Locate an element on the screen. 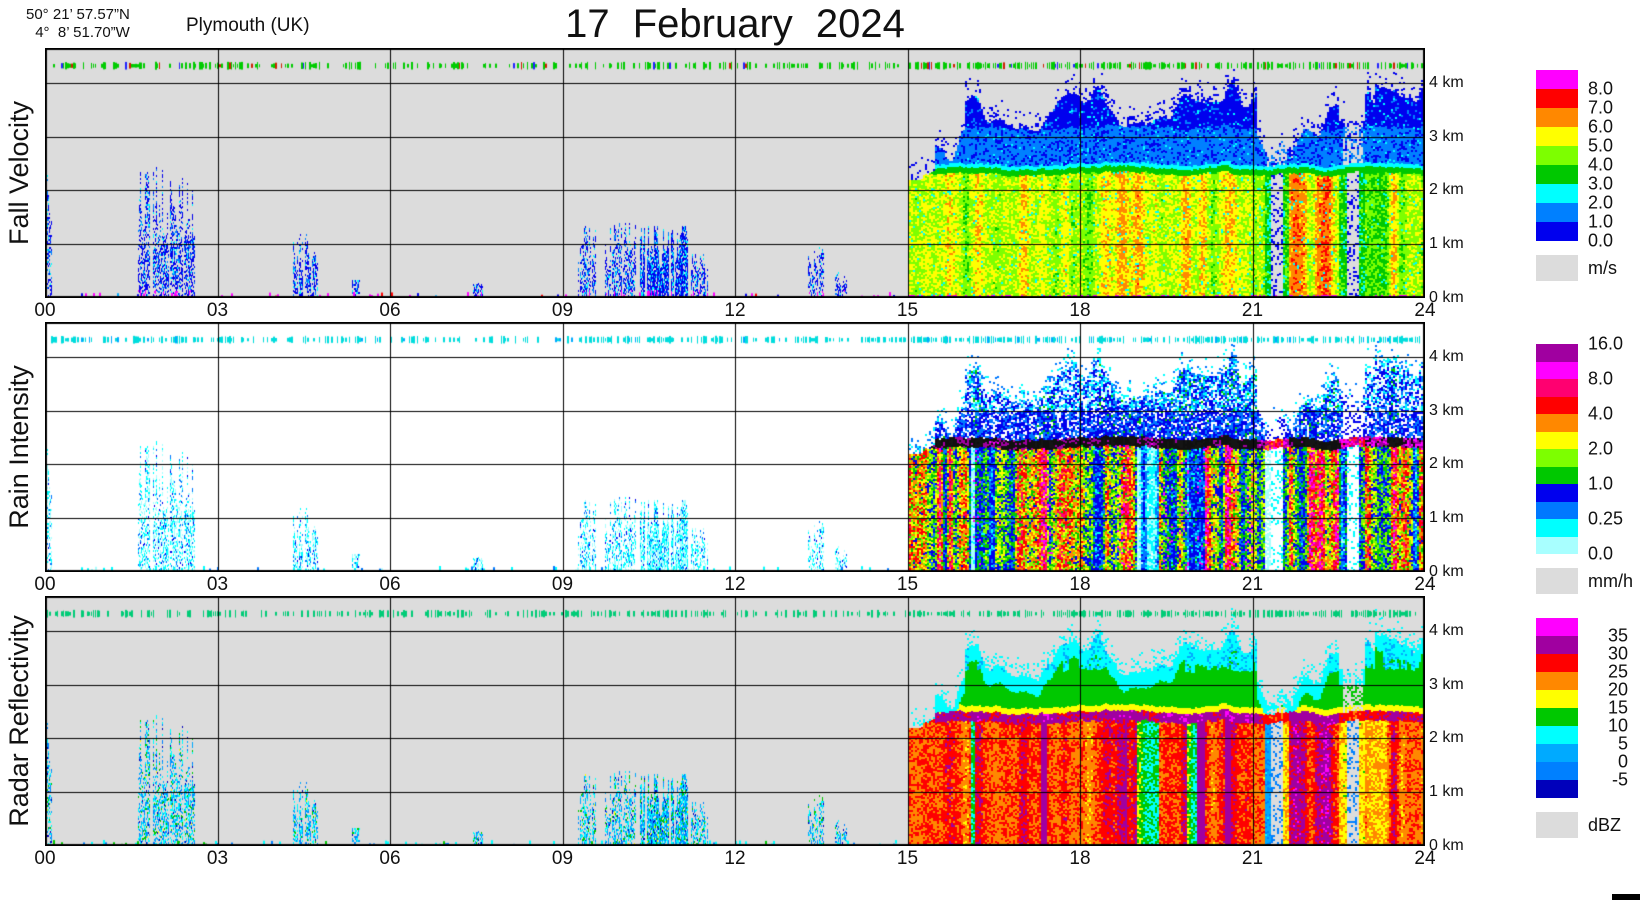 The image size is (1640, 900). time-axis-0: 00 03 06 09 12 15 18 21 24 is located at coordinates (734, 309).